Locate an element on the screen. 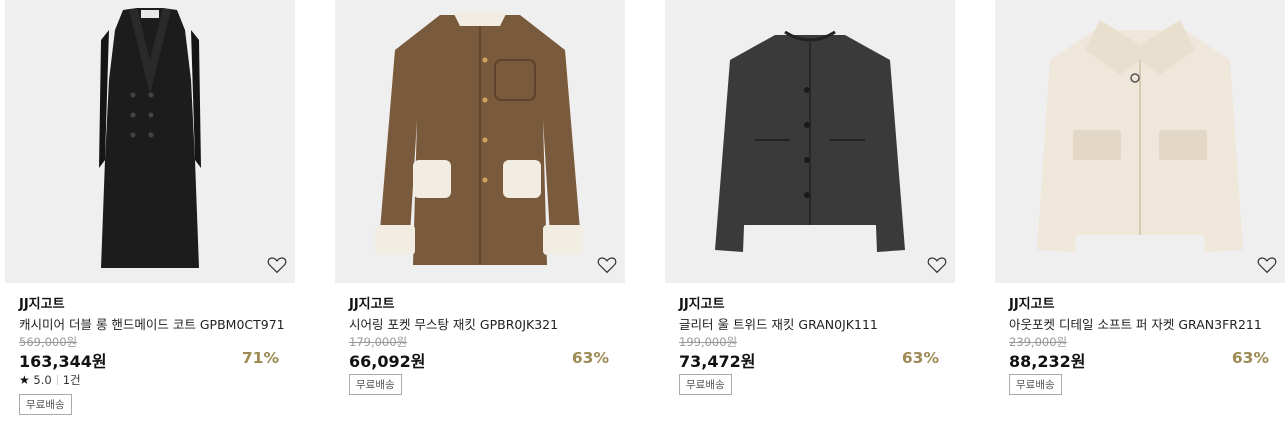 This screenshot has height=442, width=1285. review-count: 1건 is located at coordinates (71, 380).